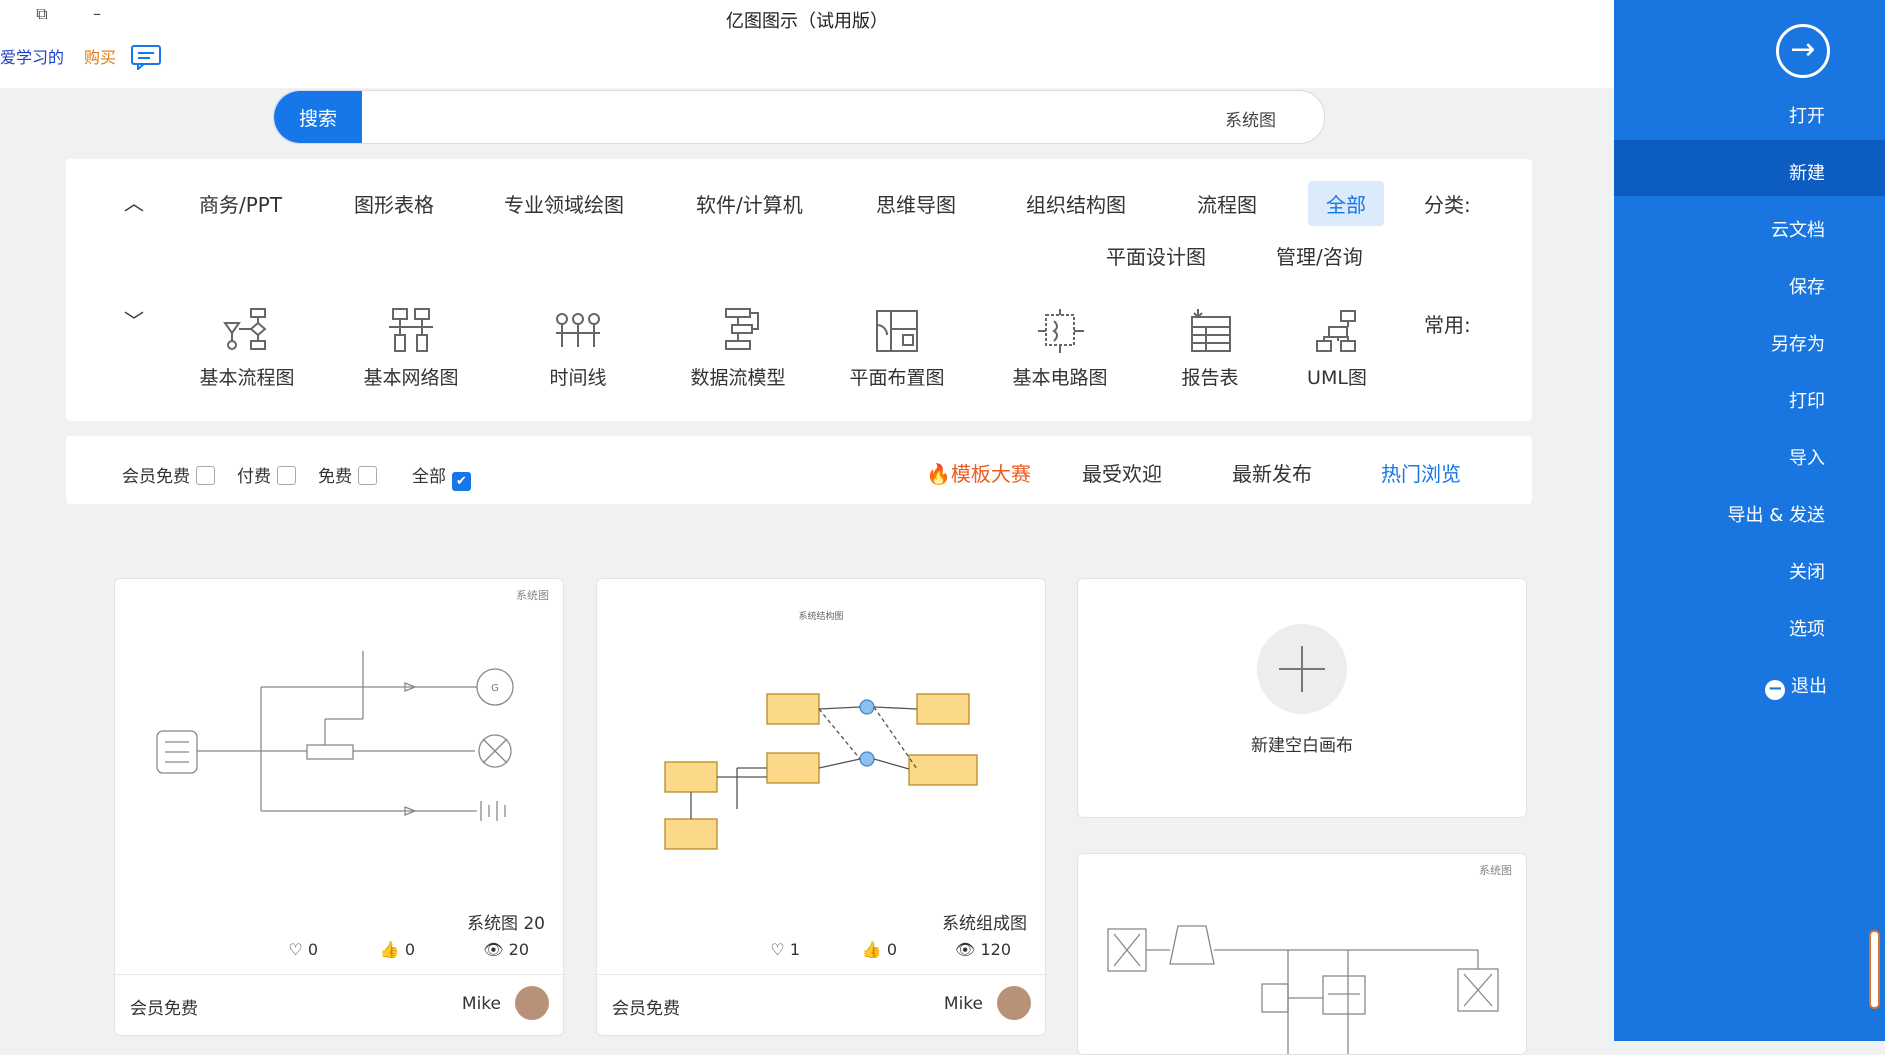  What do you see at coordinates (1447, 325) in the screenshot?
I see `common-label: 常用:` at bounding box center [1447, 325].